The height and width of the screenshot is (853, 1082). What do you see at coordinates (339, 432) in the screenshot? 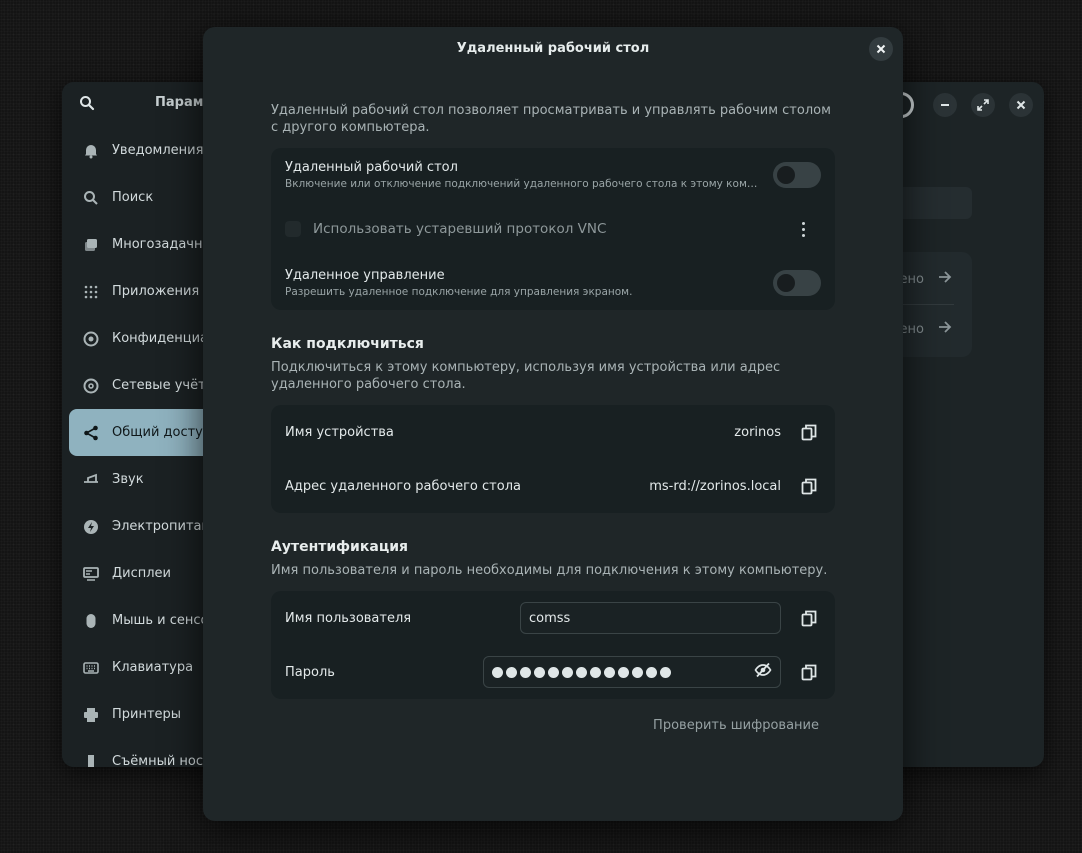
I see `device-name-label: Имя устройства` at bounding box center [339, 432].